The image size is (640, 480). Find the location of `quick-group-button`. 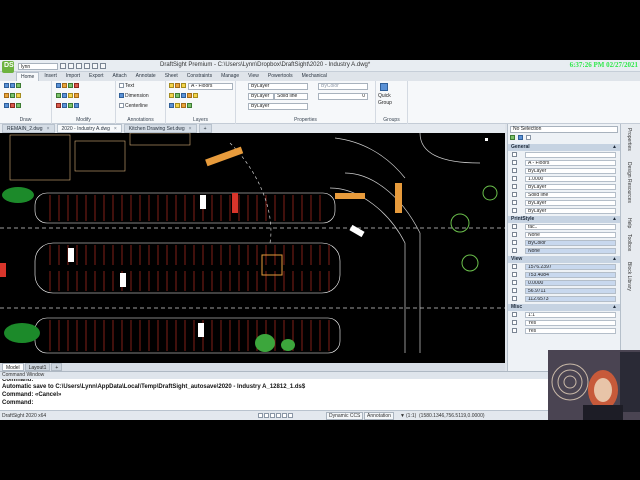

quick-group-button is located at coordinates (384, 87).